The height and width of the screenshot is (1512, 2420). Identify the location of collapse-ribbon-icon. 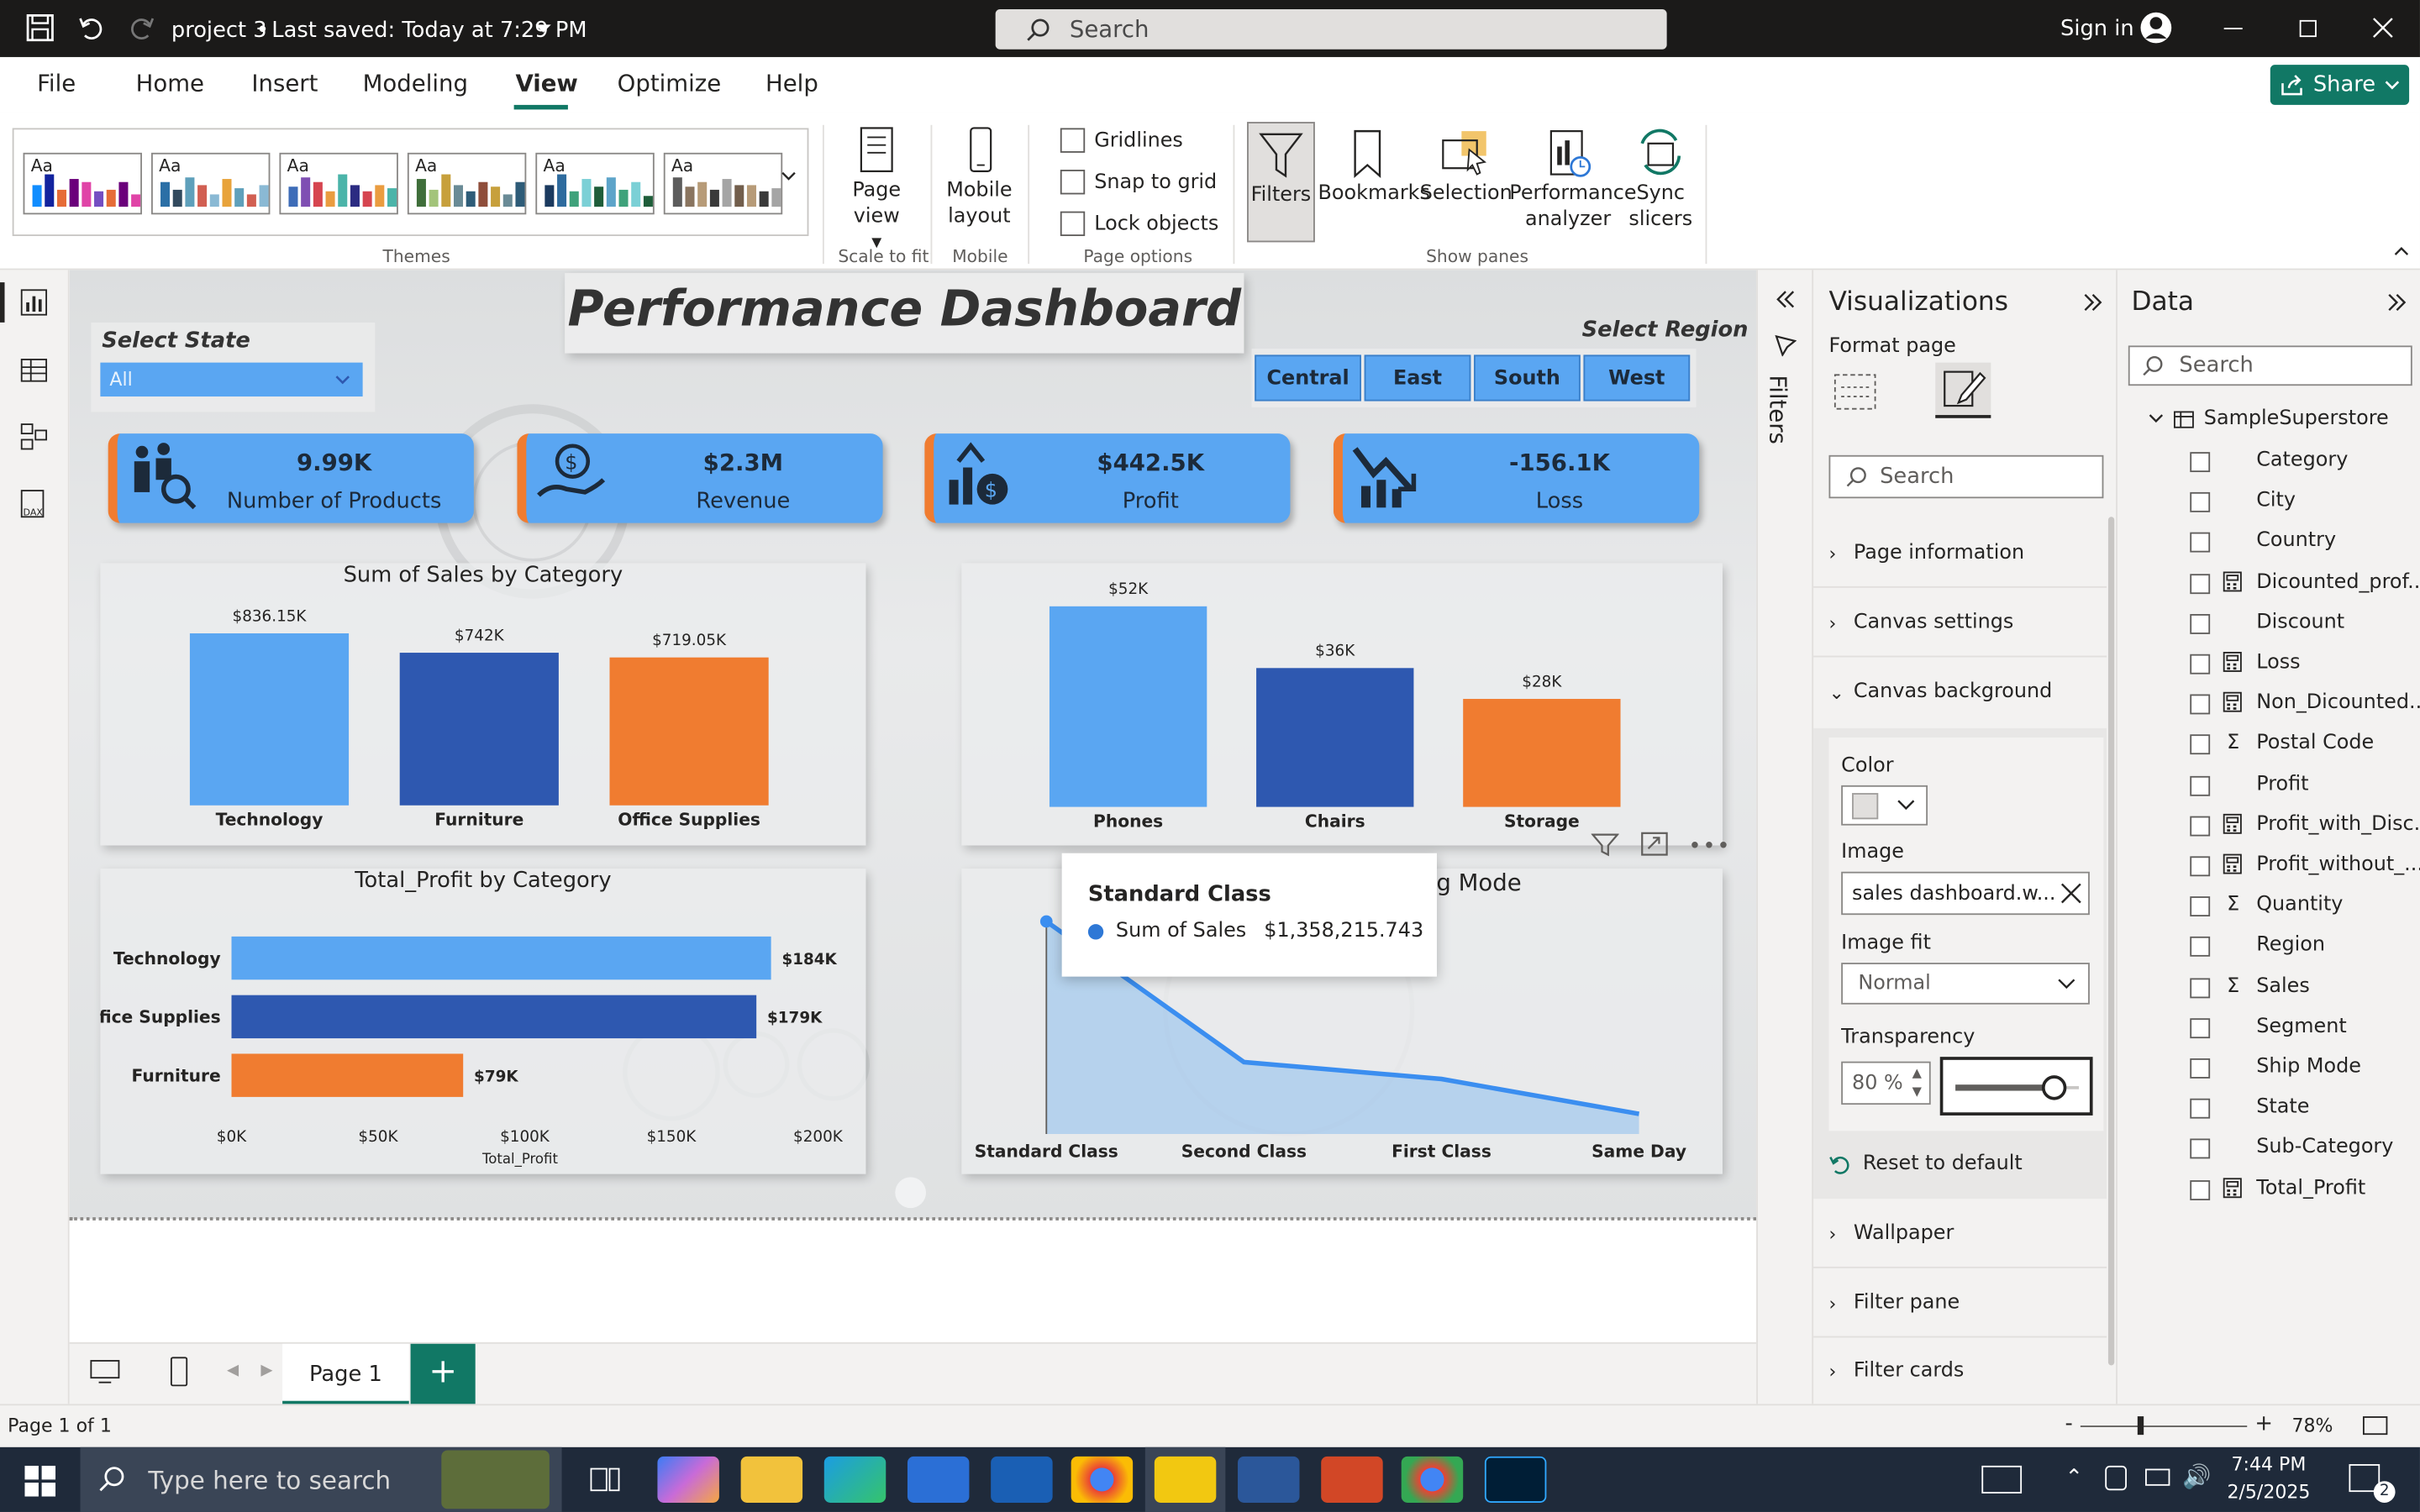
(2401, 250).